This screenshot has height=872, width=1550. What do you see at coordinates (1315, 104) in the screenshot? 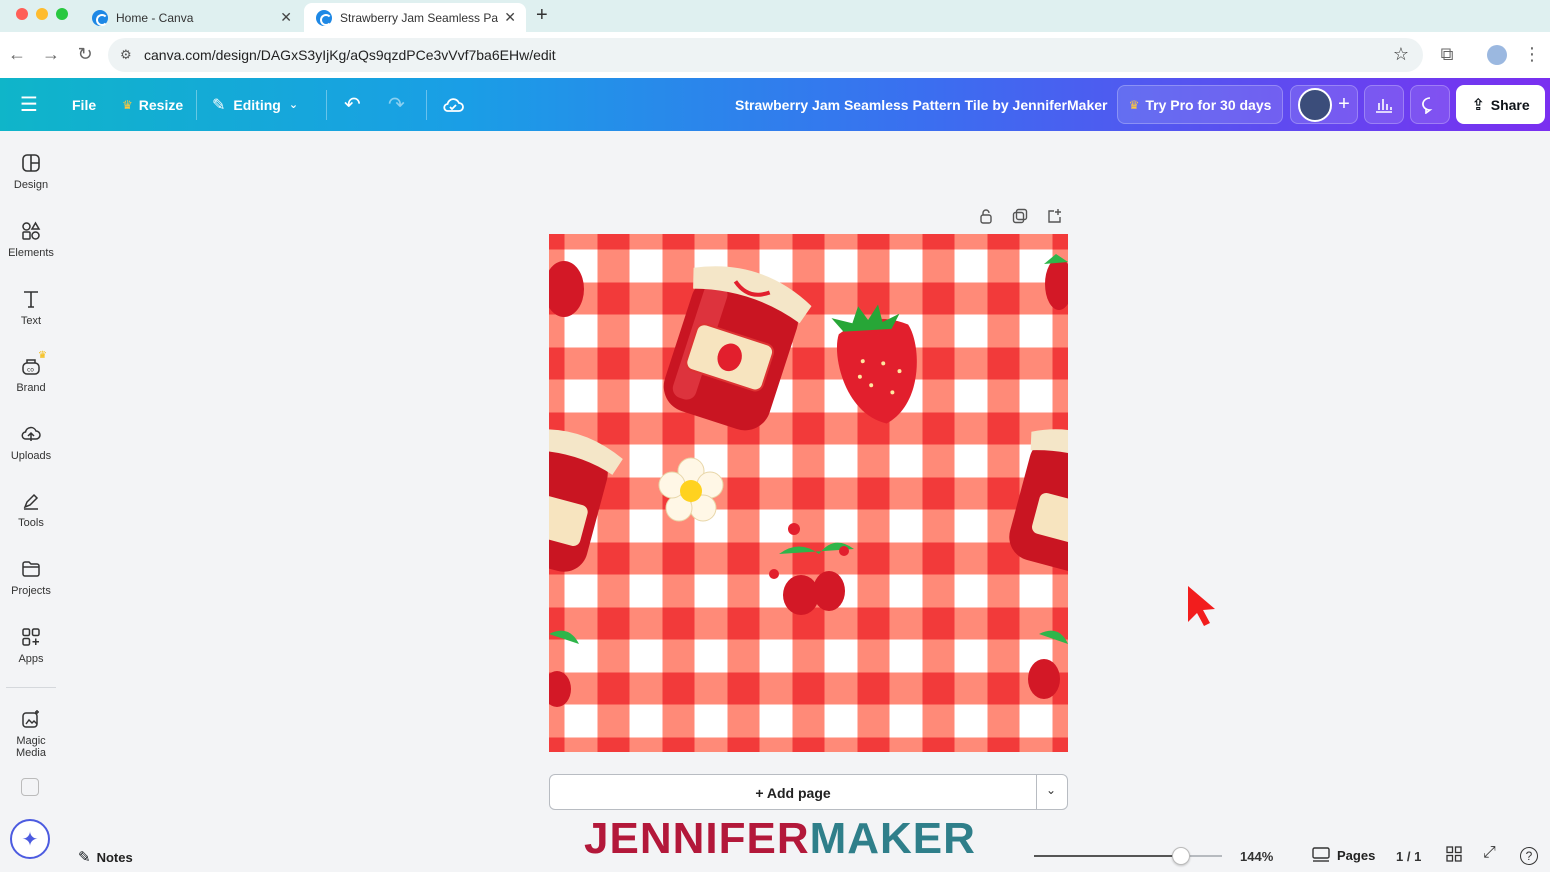
I see `user-avatar` at bounding box center [1315, 104].